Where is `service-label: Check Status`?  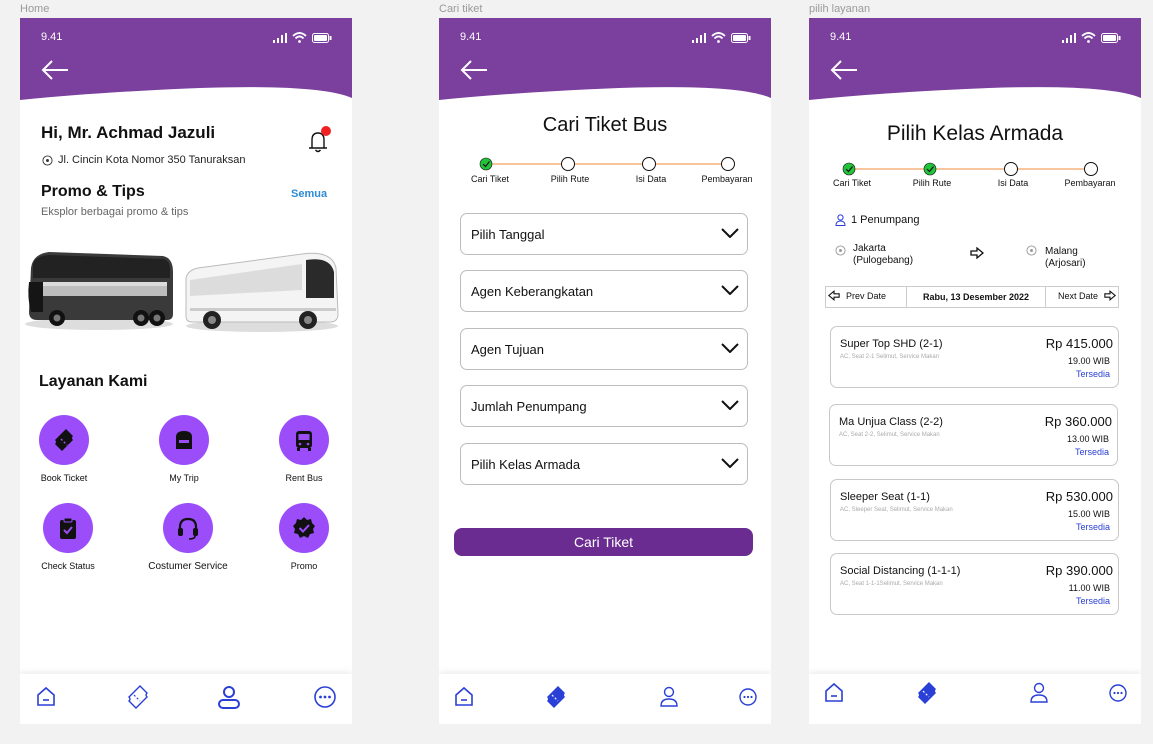
service-label: Check Status is located at coordinates (68, 566).